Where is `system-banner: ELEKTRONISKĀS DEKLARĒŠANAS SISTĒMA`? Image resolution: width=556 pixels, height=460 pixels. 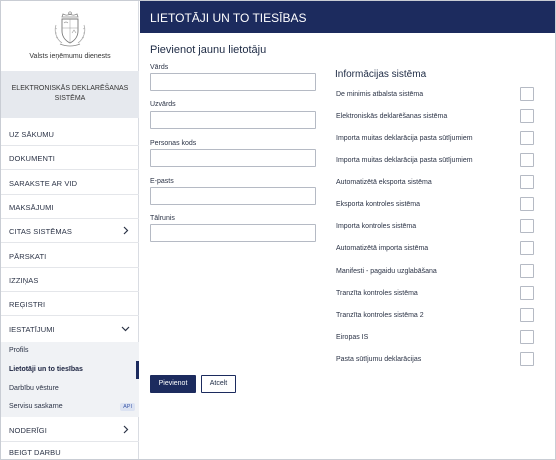
system-banner: ELEKTRONISKĀS DEKLARĒŠANAS SISTĒMA is located at coordinates (70, 94).